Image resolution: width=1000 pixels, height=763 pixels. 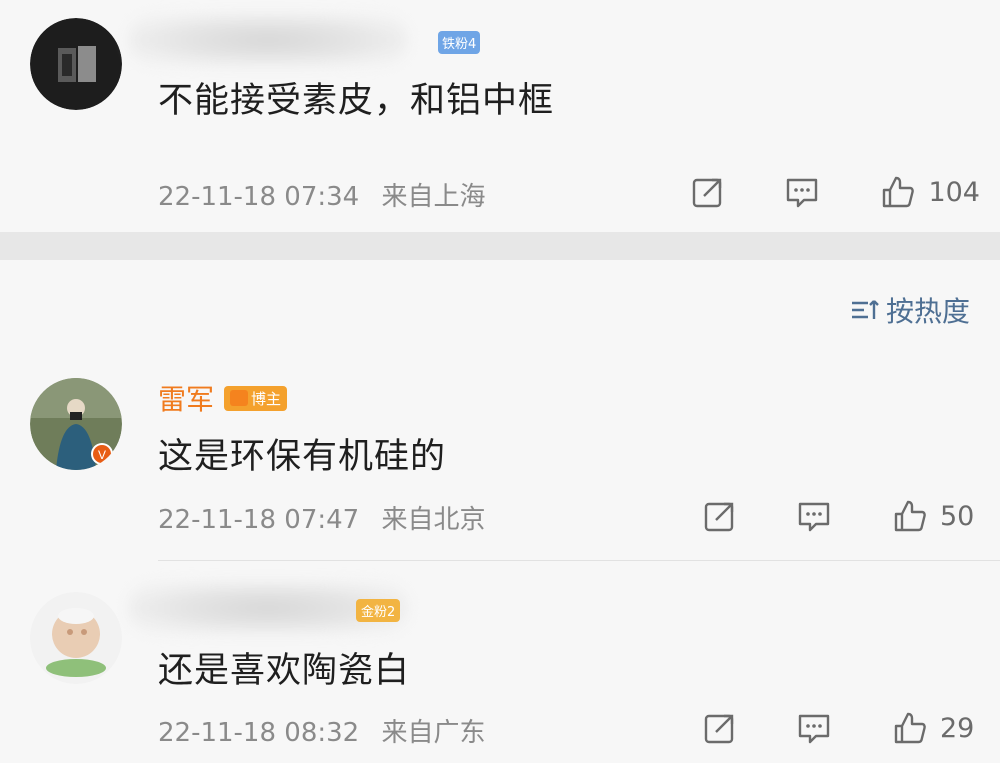 What do you see at coordinates (223, 398) in the screenshot?
I see `username-row: 雷军 博主` at bounding box center [223, 398].